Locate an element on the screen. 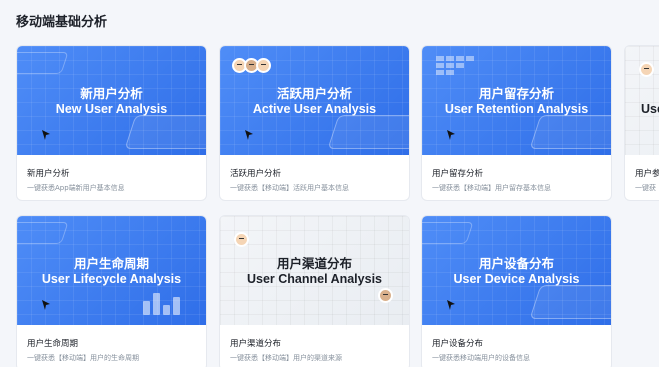 The image size is (659, 367). banner-title-en: Active User Analysis is located at coordinates (314, 109).